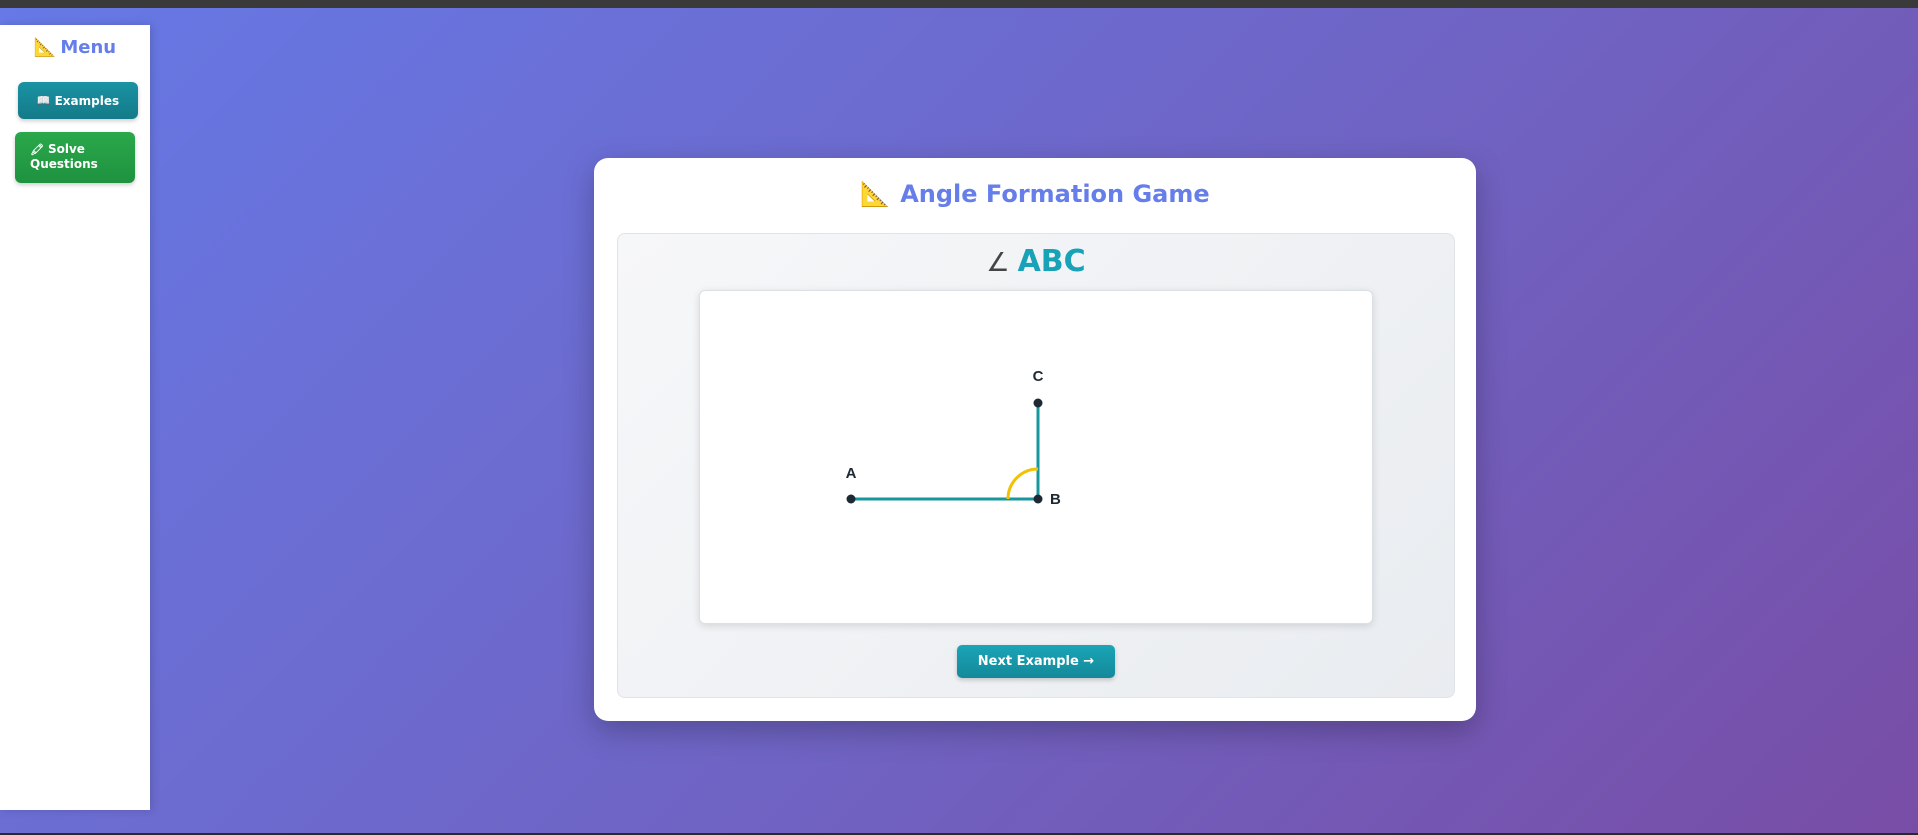 The height and width of the screenshot is (835, 1918). What do you see at coordinates (1038, 376) in the screenshot?
I see `label-c: C` at bounding box center [1038, 376].